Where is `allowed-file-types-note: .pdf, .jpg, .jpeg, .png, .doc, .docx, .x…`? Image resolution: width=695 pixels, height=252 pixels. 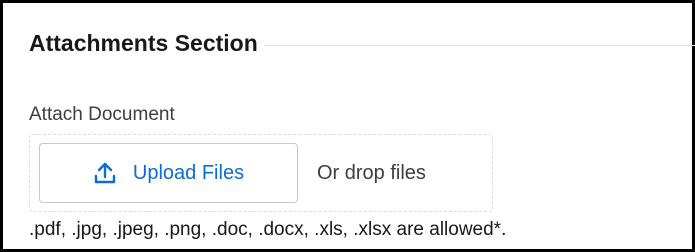
allowed-file-types-note: .pdf, .jpg, .jpeg, .png, .doc, .docx, .x… is located at coordinates (268, 229).